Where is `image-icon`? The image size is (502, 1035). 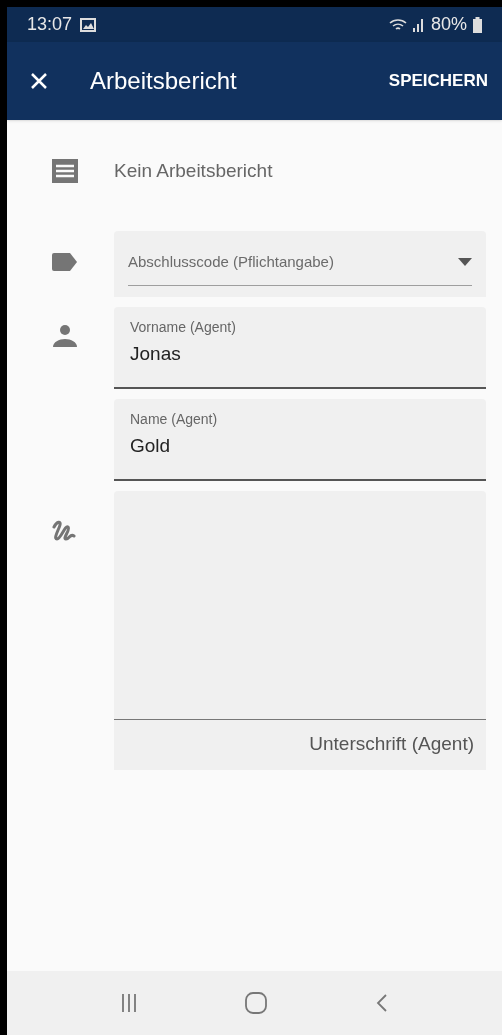
image-icon is located at coordinates (88, 24).